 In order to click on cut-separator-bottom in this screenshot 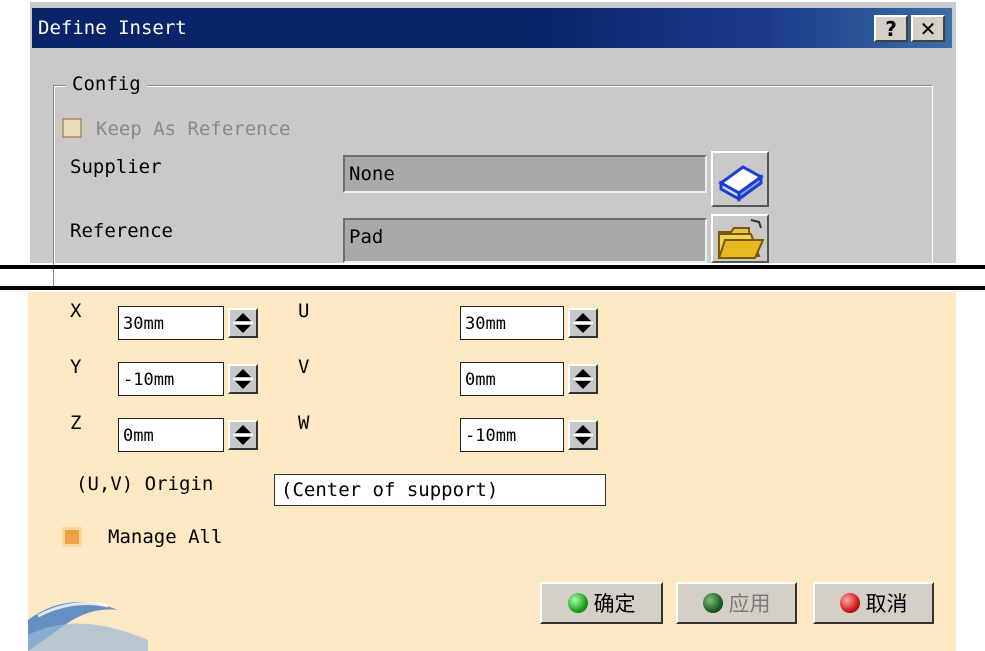, I will do `click(492, 288)`.